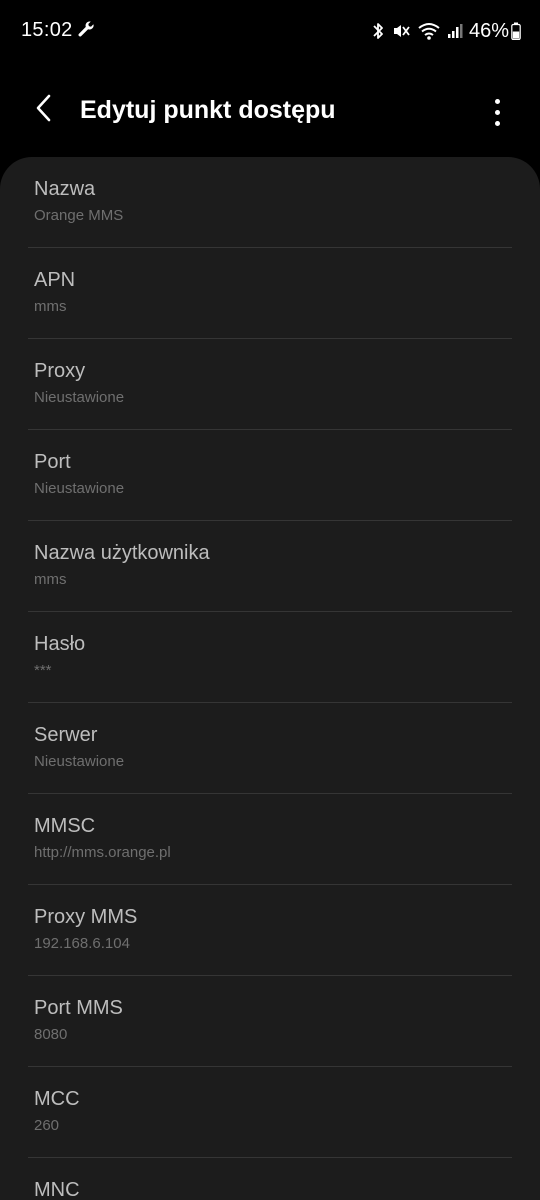 Image resolution: width=540 pixels, height=1200 pixels. I want to click on field-title: MMSC, so click(65, 826).